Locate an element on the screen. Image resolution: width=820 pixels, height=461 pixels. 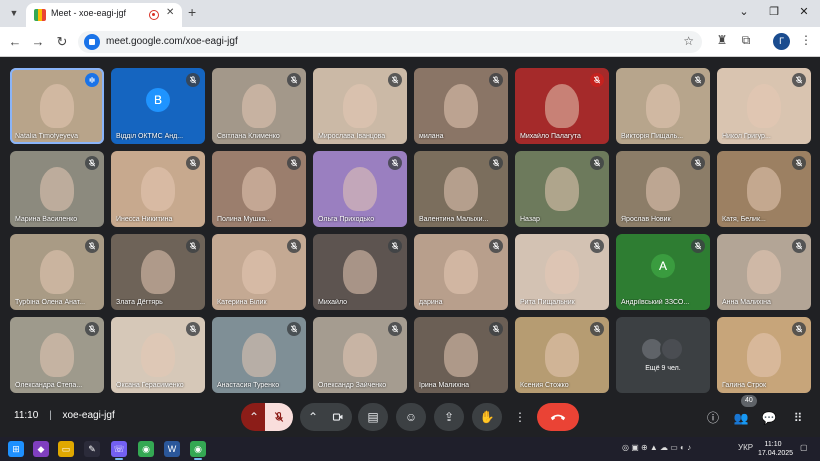
url-text: meet.google.com/xoe-eagi-jgf is located at coordinates (172, 41).